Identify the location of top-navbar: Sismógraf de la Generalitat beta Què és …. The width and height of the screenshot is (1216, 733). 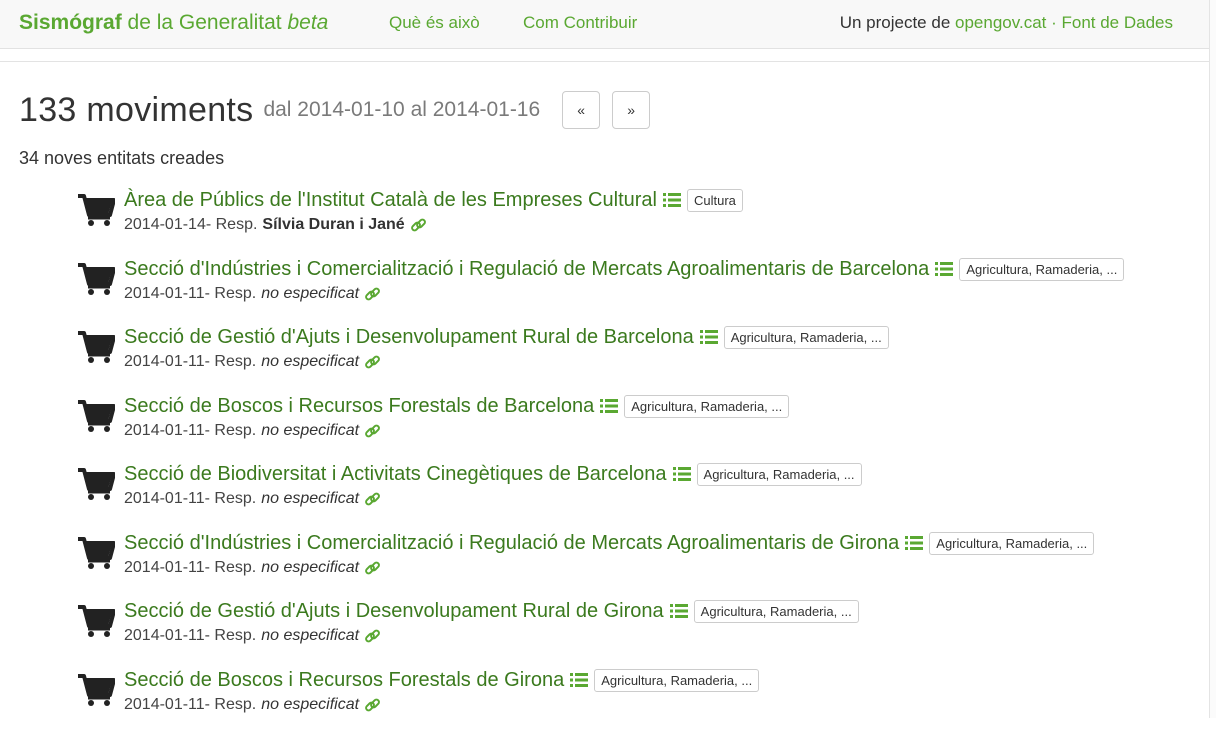
(608, 24).